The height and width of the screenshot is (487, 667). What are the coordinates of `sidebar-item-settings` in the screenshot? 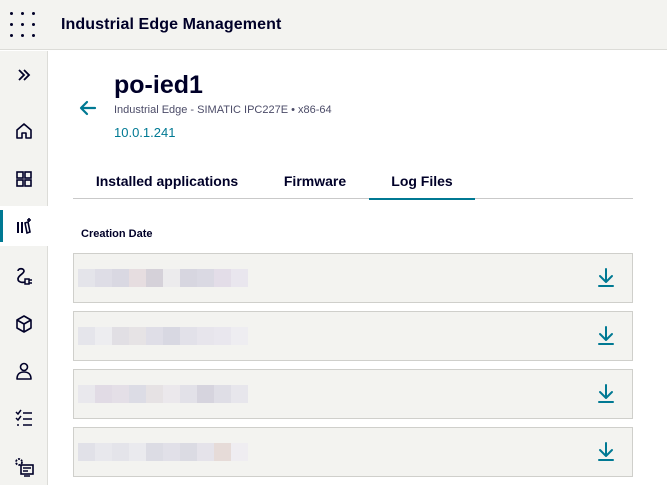 It's located at (24, 467).